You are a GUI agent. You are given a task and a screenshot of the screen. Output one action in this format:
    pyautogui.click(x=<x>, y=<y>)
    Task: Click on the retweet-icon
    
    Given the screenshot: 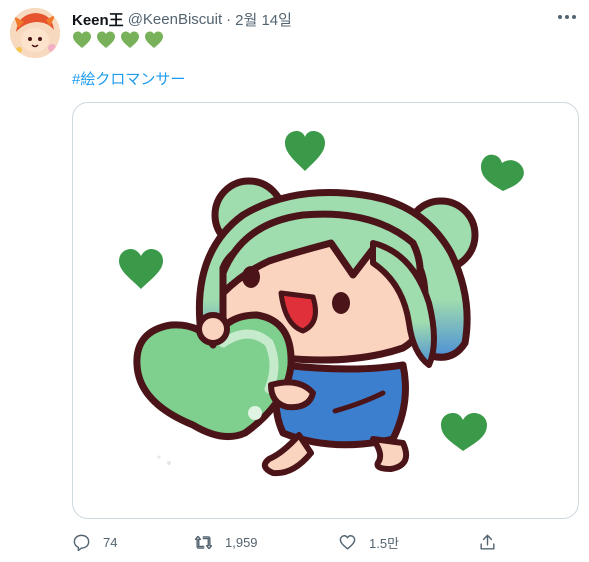 What is the action you would take?
    pyautogui.click(x=203, y=542)
    